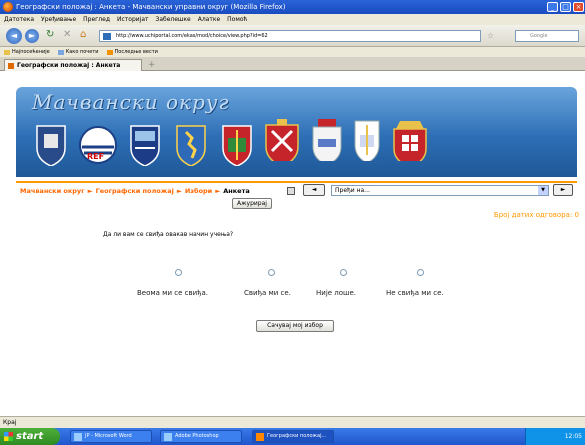  What do you see at coordinates (314, 190) in the screenshot?
I see `prev-activity-button: ◄` at bounding box center [314, 190].